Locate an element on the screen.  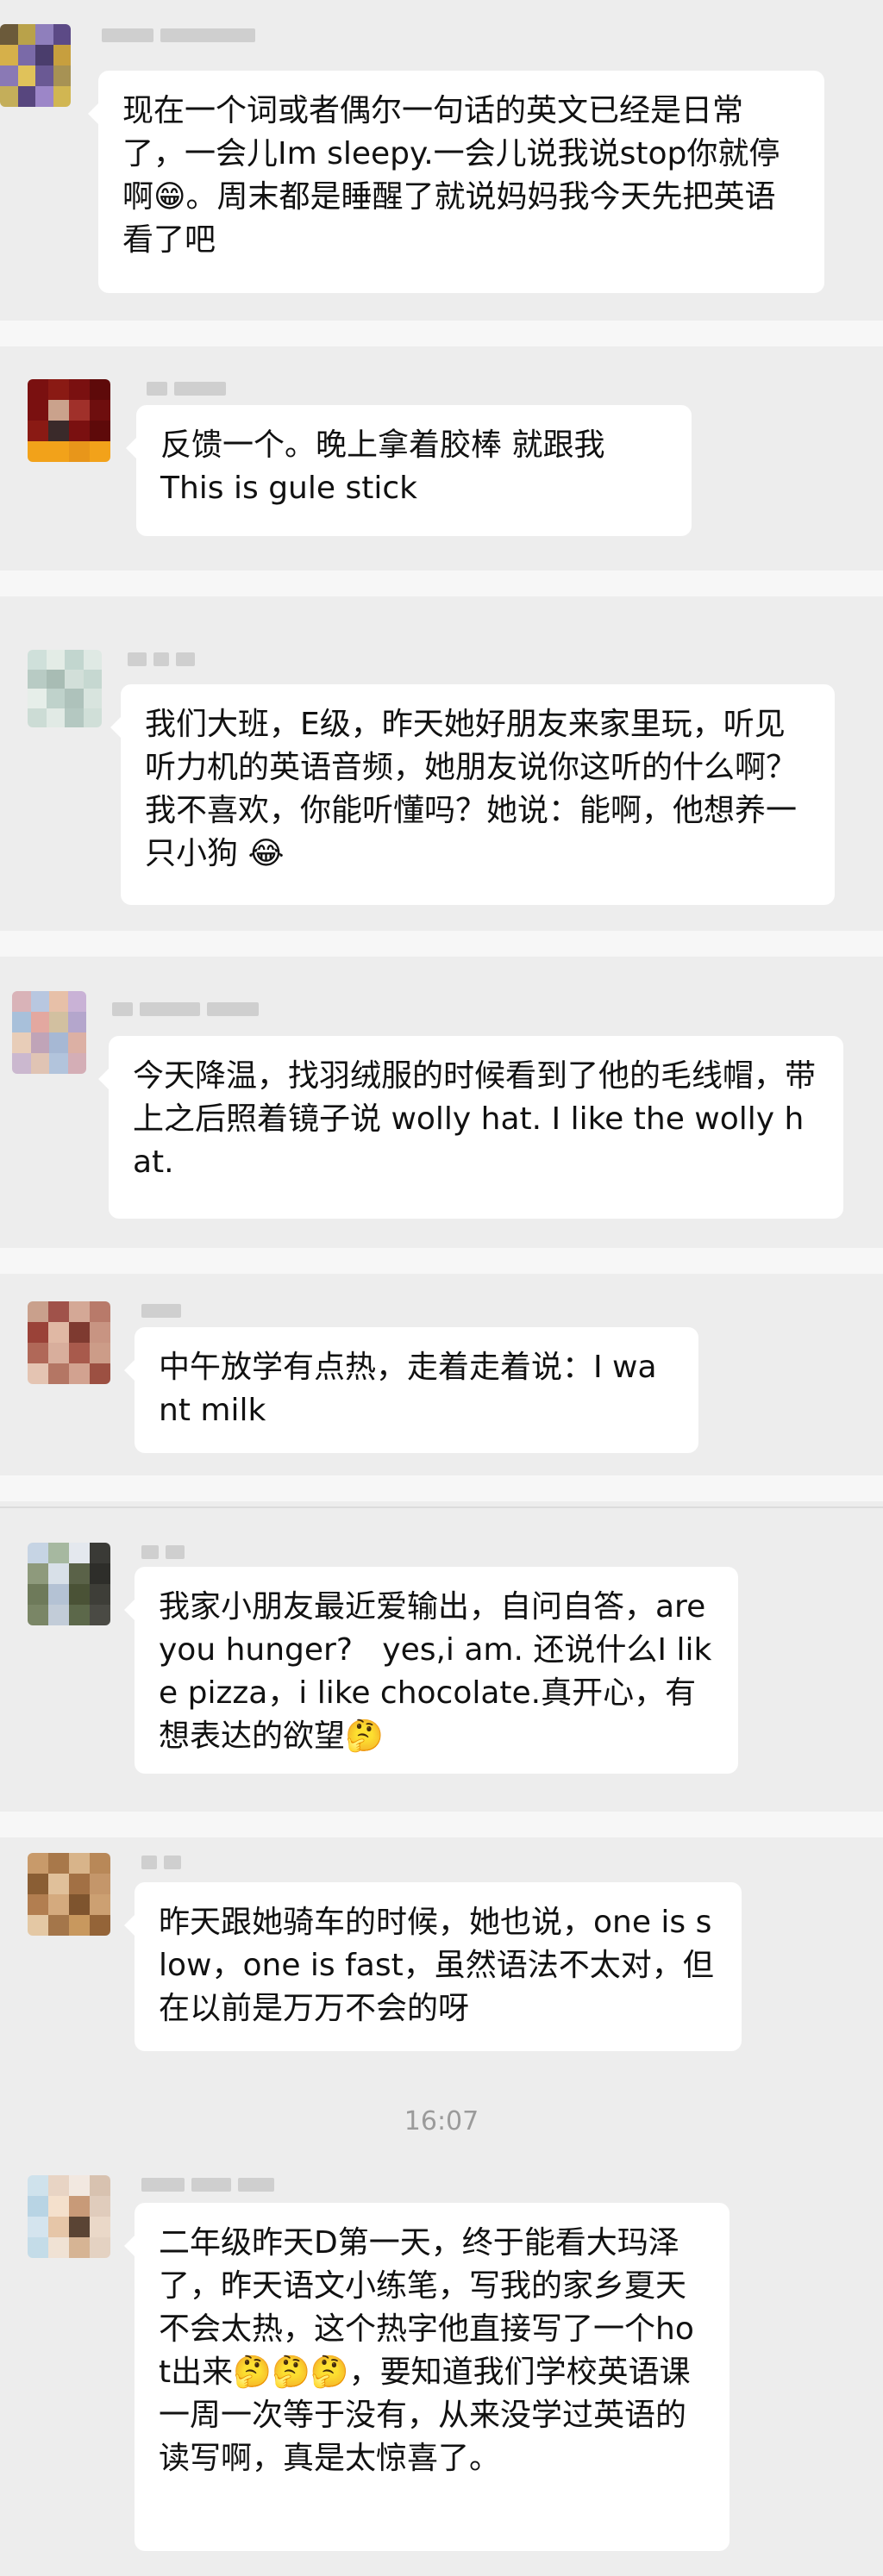
timestamp: 16:07 is located at coordinates (441, 2121).